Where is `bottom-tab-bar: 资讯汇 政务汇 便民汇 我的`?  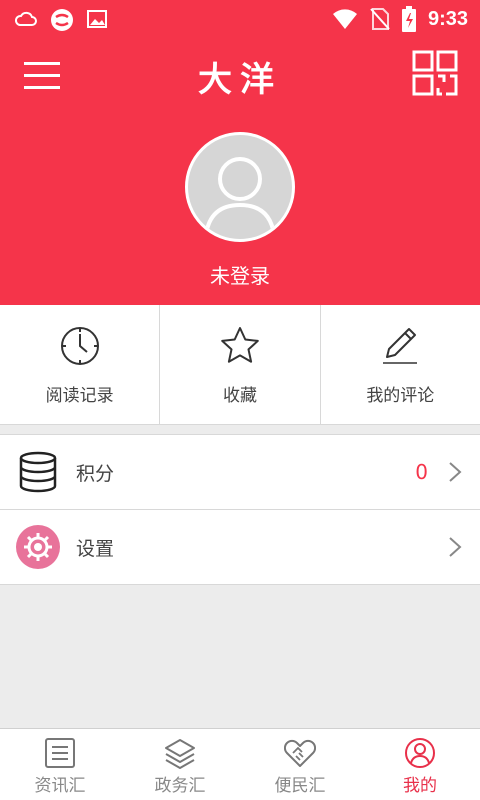
bottom-tab-bar: 资讯汇 政务汇 便民汇 我的 is located at coordinates (240, 764).